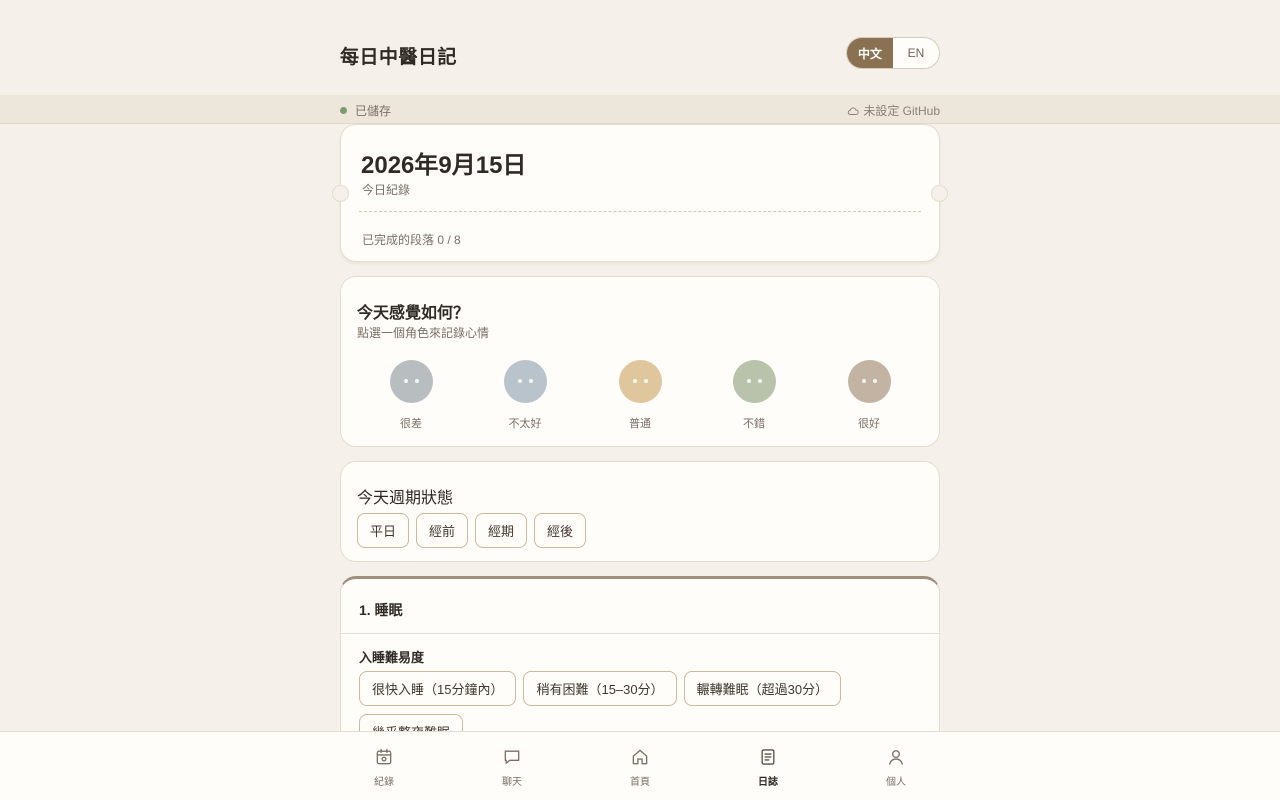 The width and height of the screenshot is (1280, 800). I want to click on home-icon, so click(640, 757).